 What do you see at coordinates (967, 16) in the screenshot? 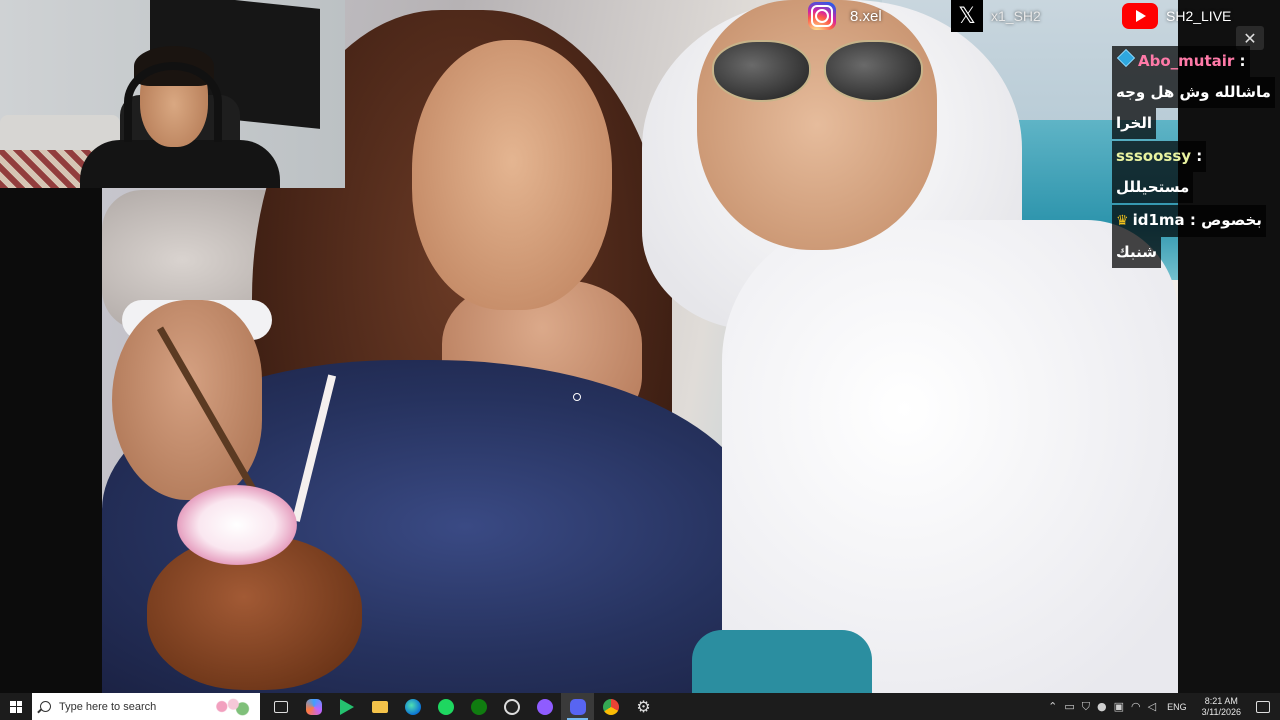
I see `x-logo-icon: 𝕏` at bounding box center [967, 16].